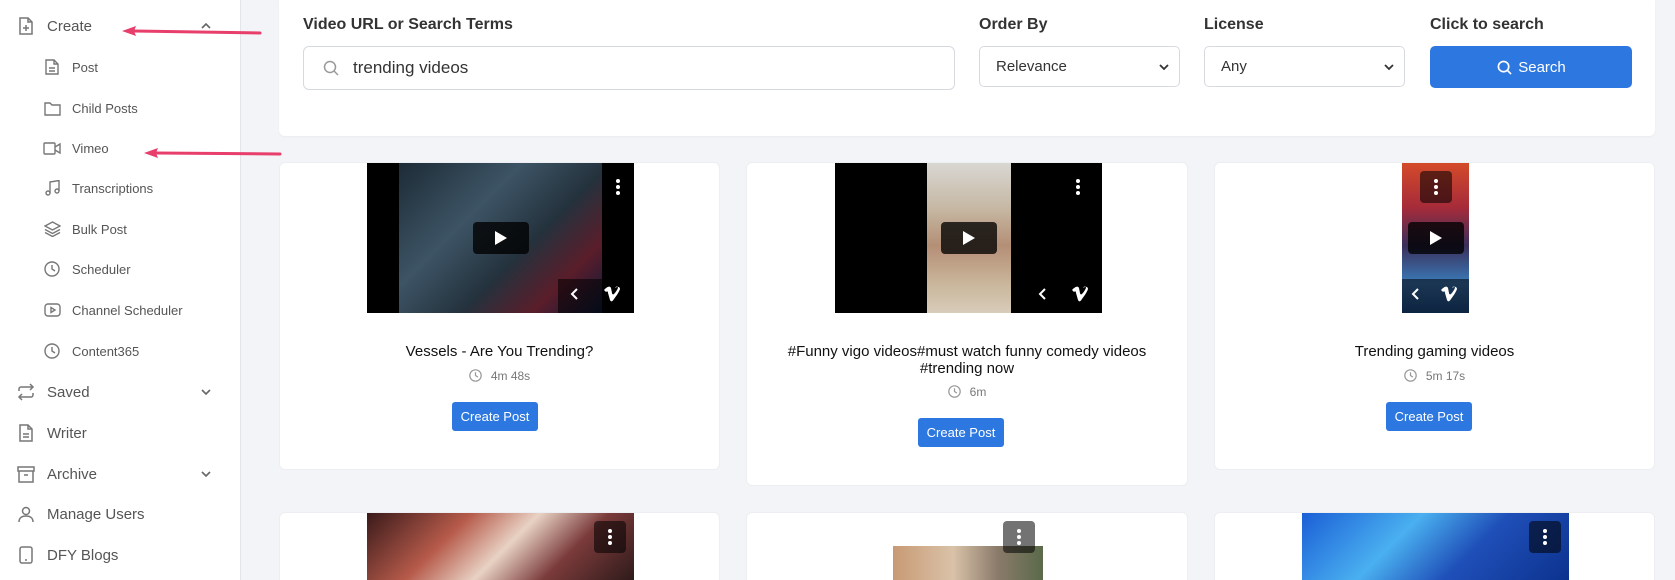  Describe the element at coordinates (411, 67) in the screenshot. I see `search-input-value: trending videos` at that location.